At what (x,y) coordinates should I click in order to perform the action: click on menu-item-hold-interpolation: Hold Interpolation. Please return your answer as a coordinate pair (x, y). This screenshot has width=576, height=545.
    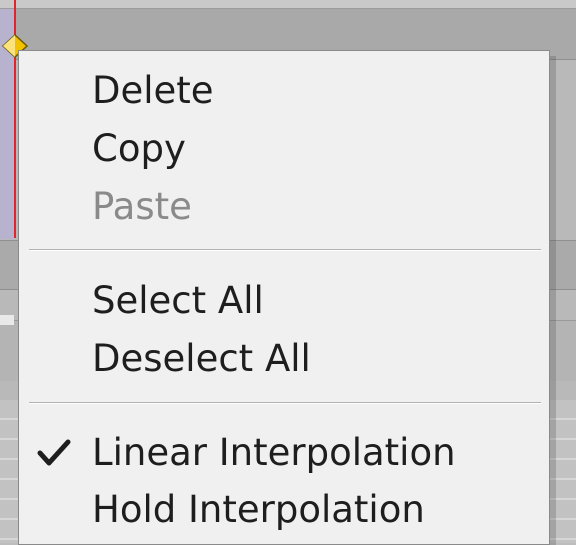
    Looking at the image, I should click on (284, 510).